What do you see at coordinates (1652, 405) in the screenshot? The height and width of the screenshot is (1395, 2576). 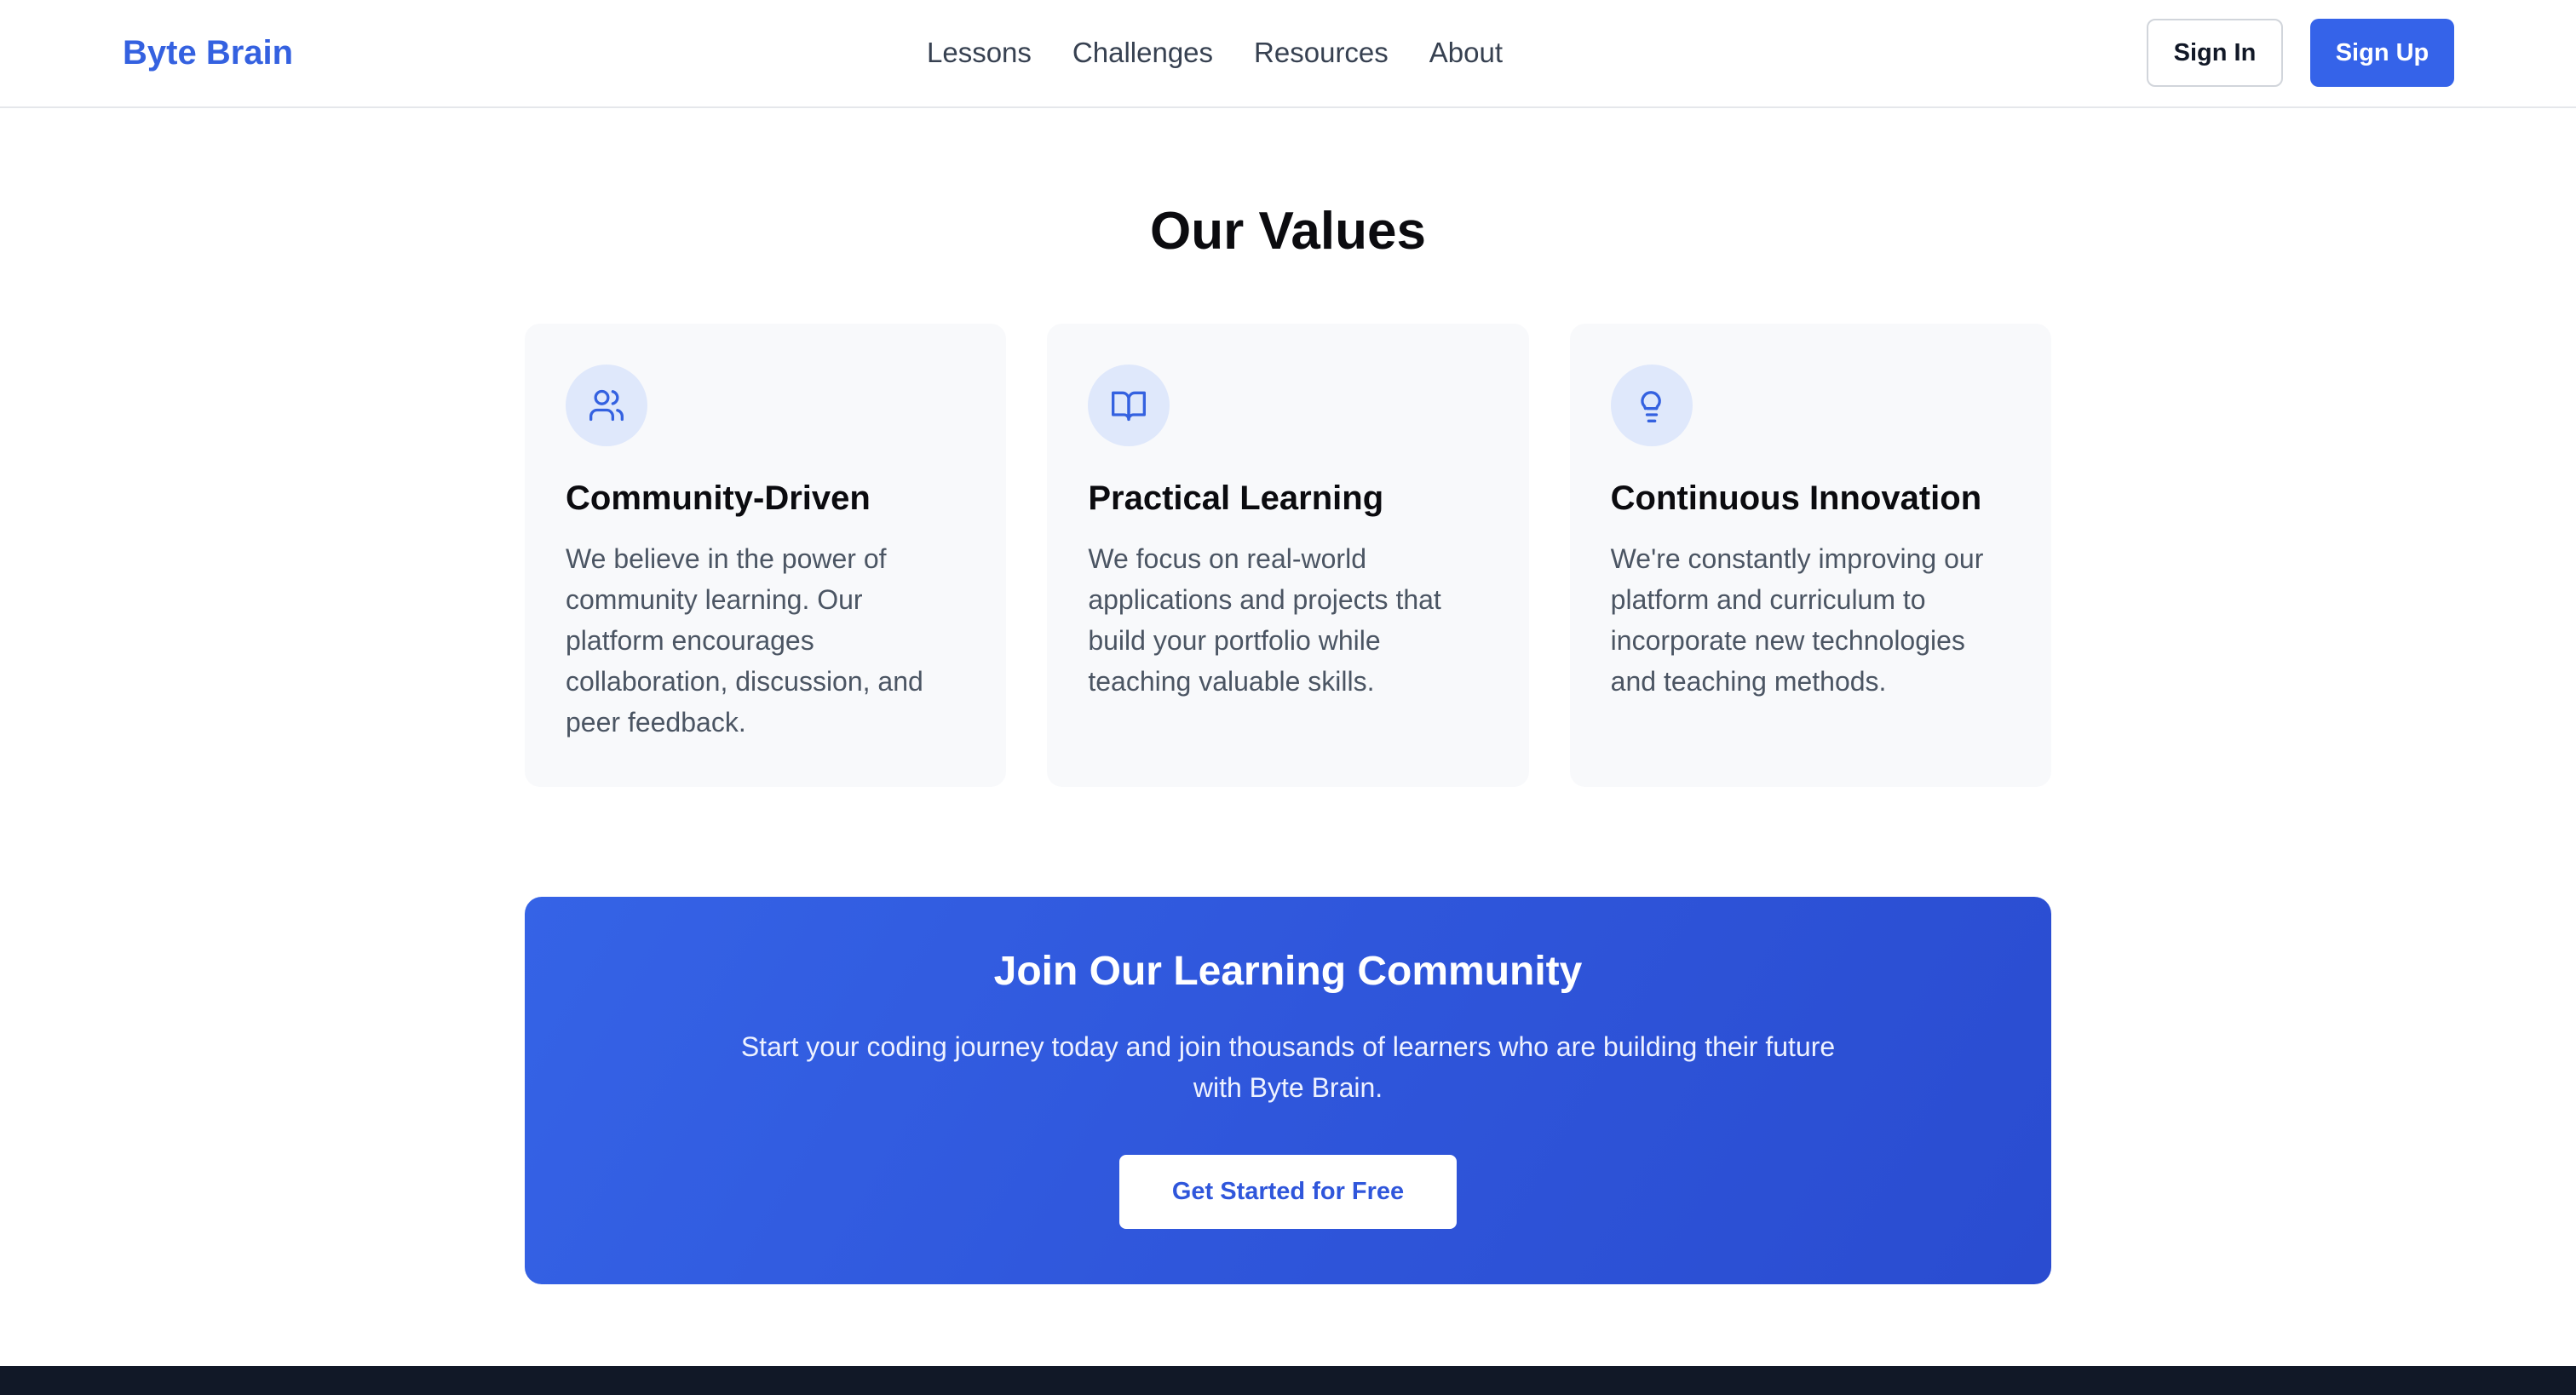 I see `lightbulb-icon` at bounding box center [1652, 405].